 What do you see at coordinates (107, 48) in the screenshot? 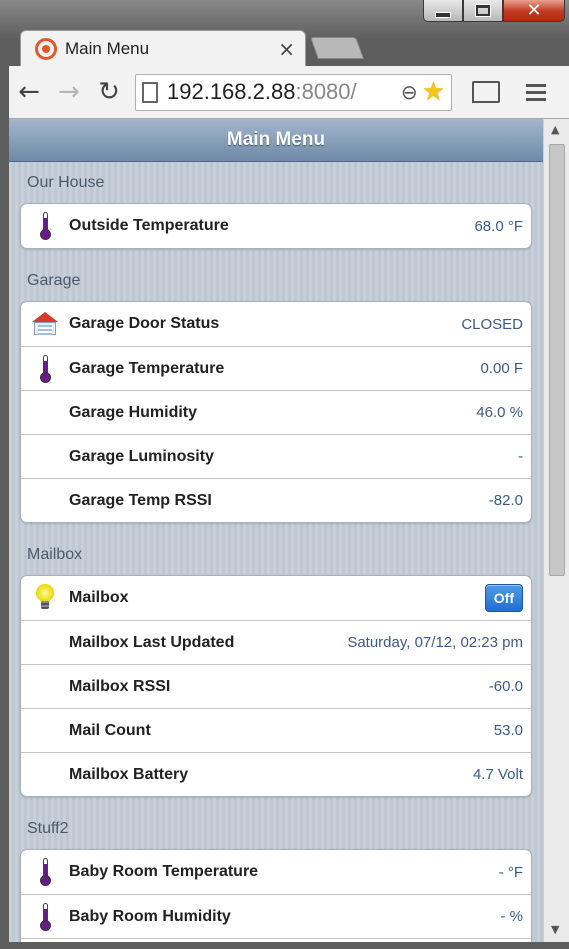
I see `tab-title: Main Menu` at bounding box center [107, 48].